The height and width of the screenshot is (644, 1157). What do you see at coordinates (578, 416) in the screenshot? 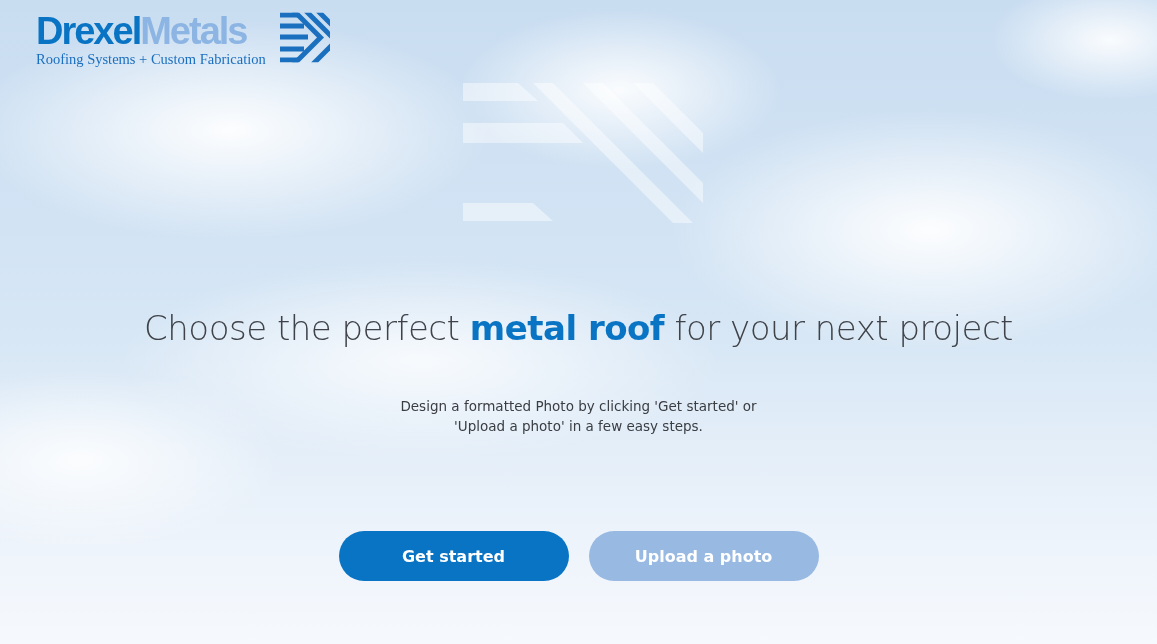
I see `description: Design a formatted Photo by clicking 'Get started' or 'Upload a photo' in a few easy steps.` at bounding box center [578, 416].